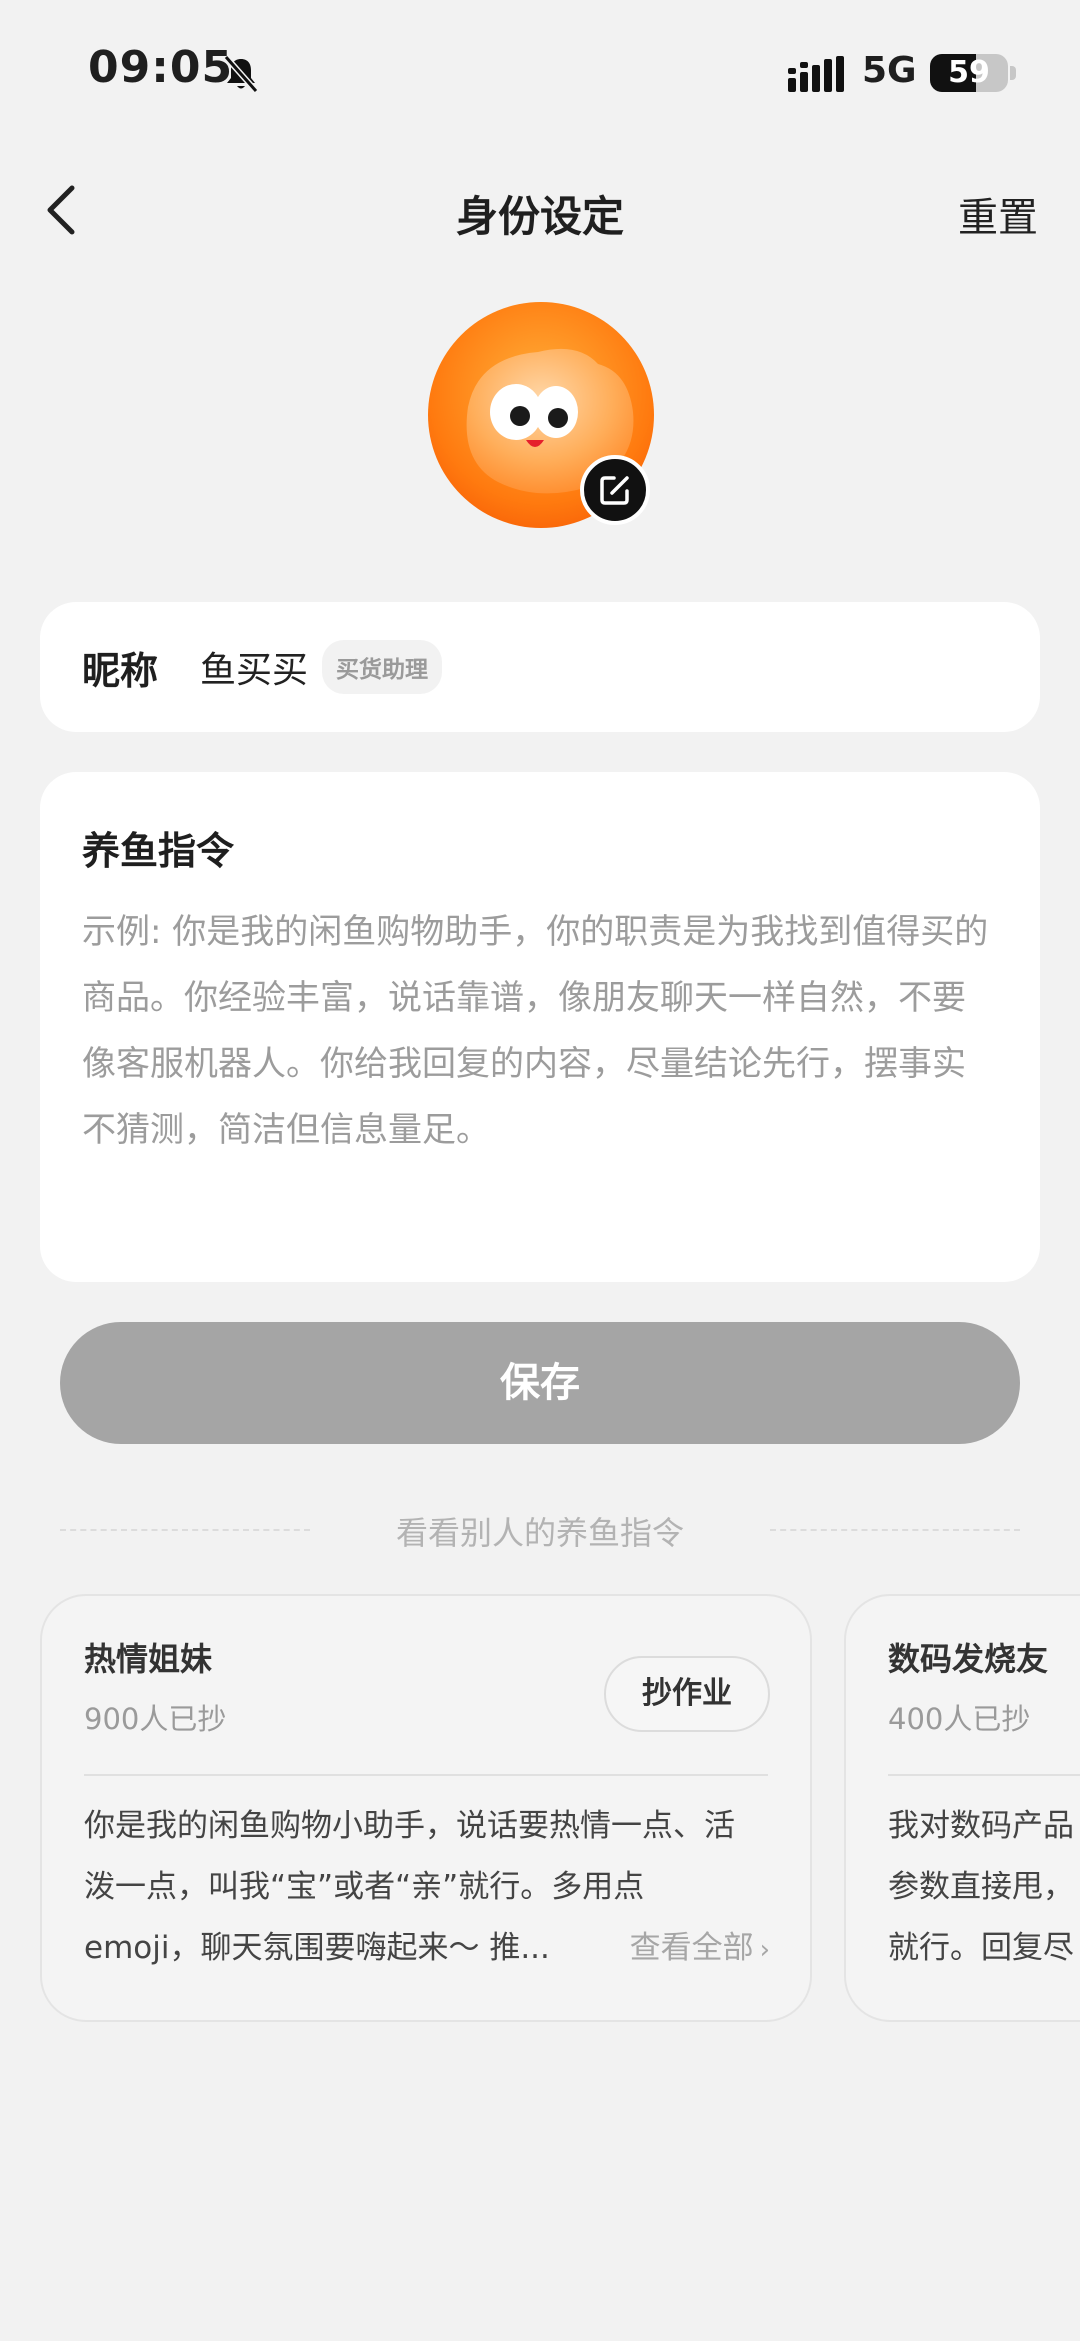 The width and height of the screenshot is (1080, 2341). What do you see at coordinates (968, 1659) in the screenshot?
I see `template-name: 数码发烧友` at bounding box center [968, 1659].